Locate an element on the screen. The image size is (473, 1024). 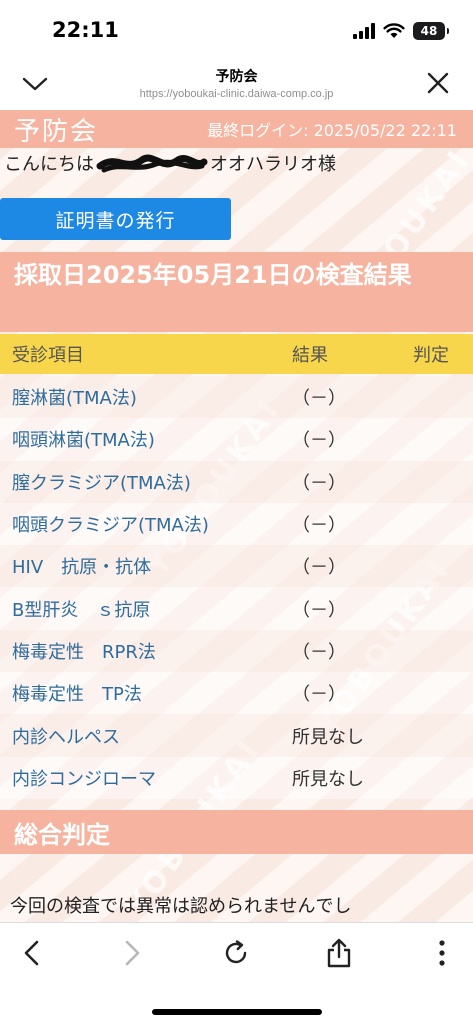
table-row: HIV 抗原・抗体 （－） is located at coordinates (236, 566).